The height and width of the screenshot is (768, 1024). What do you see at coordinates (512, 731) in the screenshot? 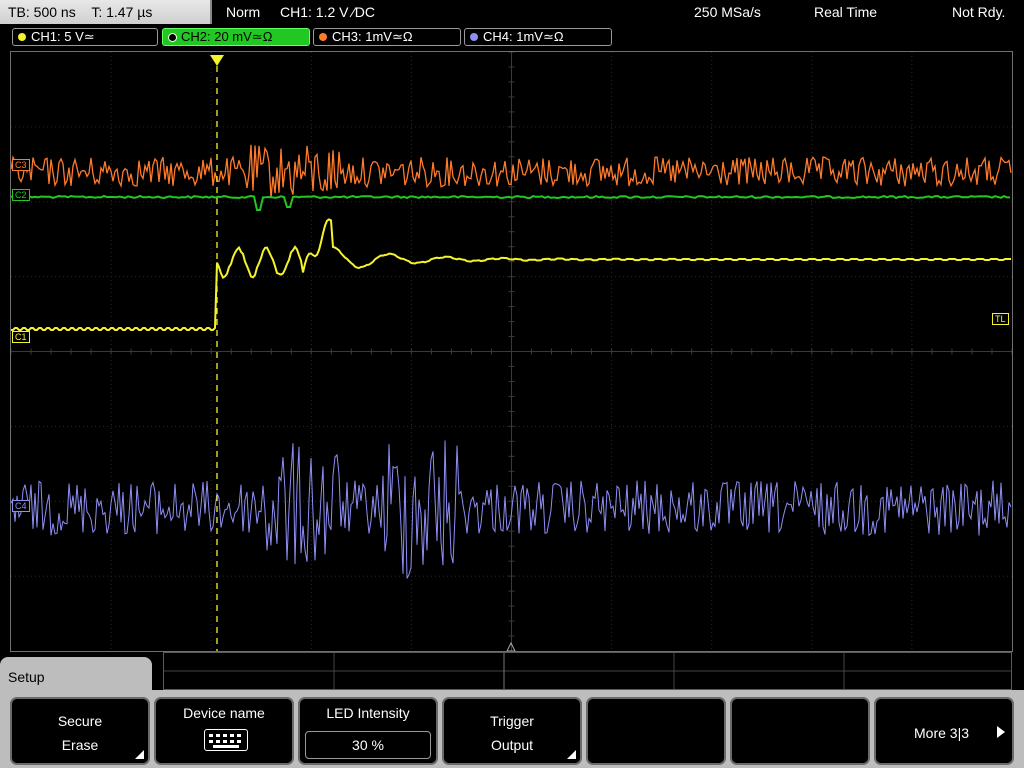
I see `trigger-output-button: Trigger Output` at bounding box center [512, 731].